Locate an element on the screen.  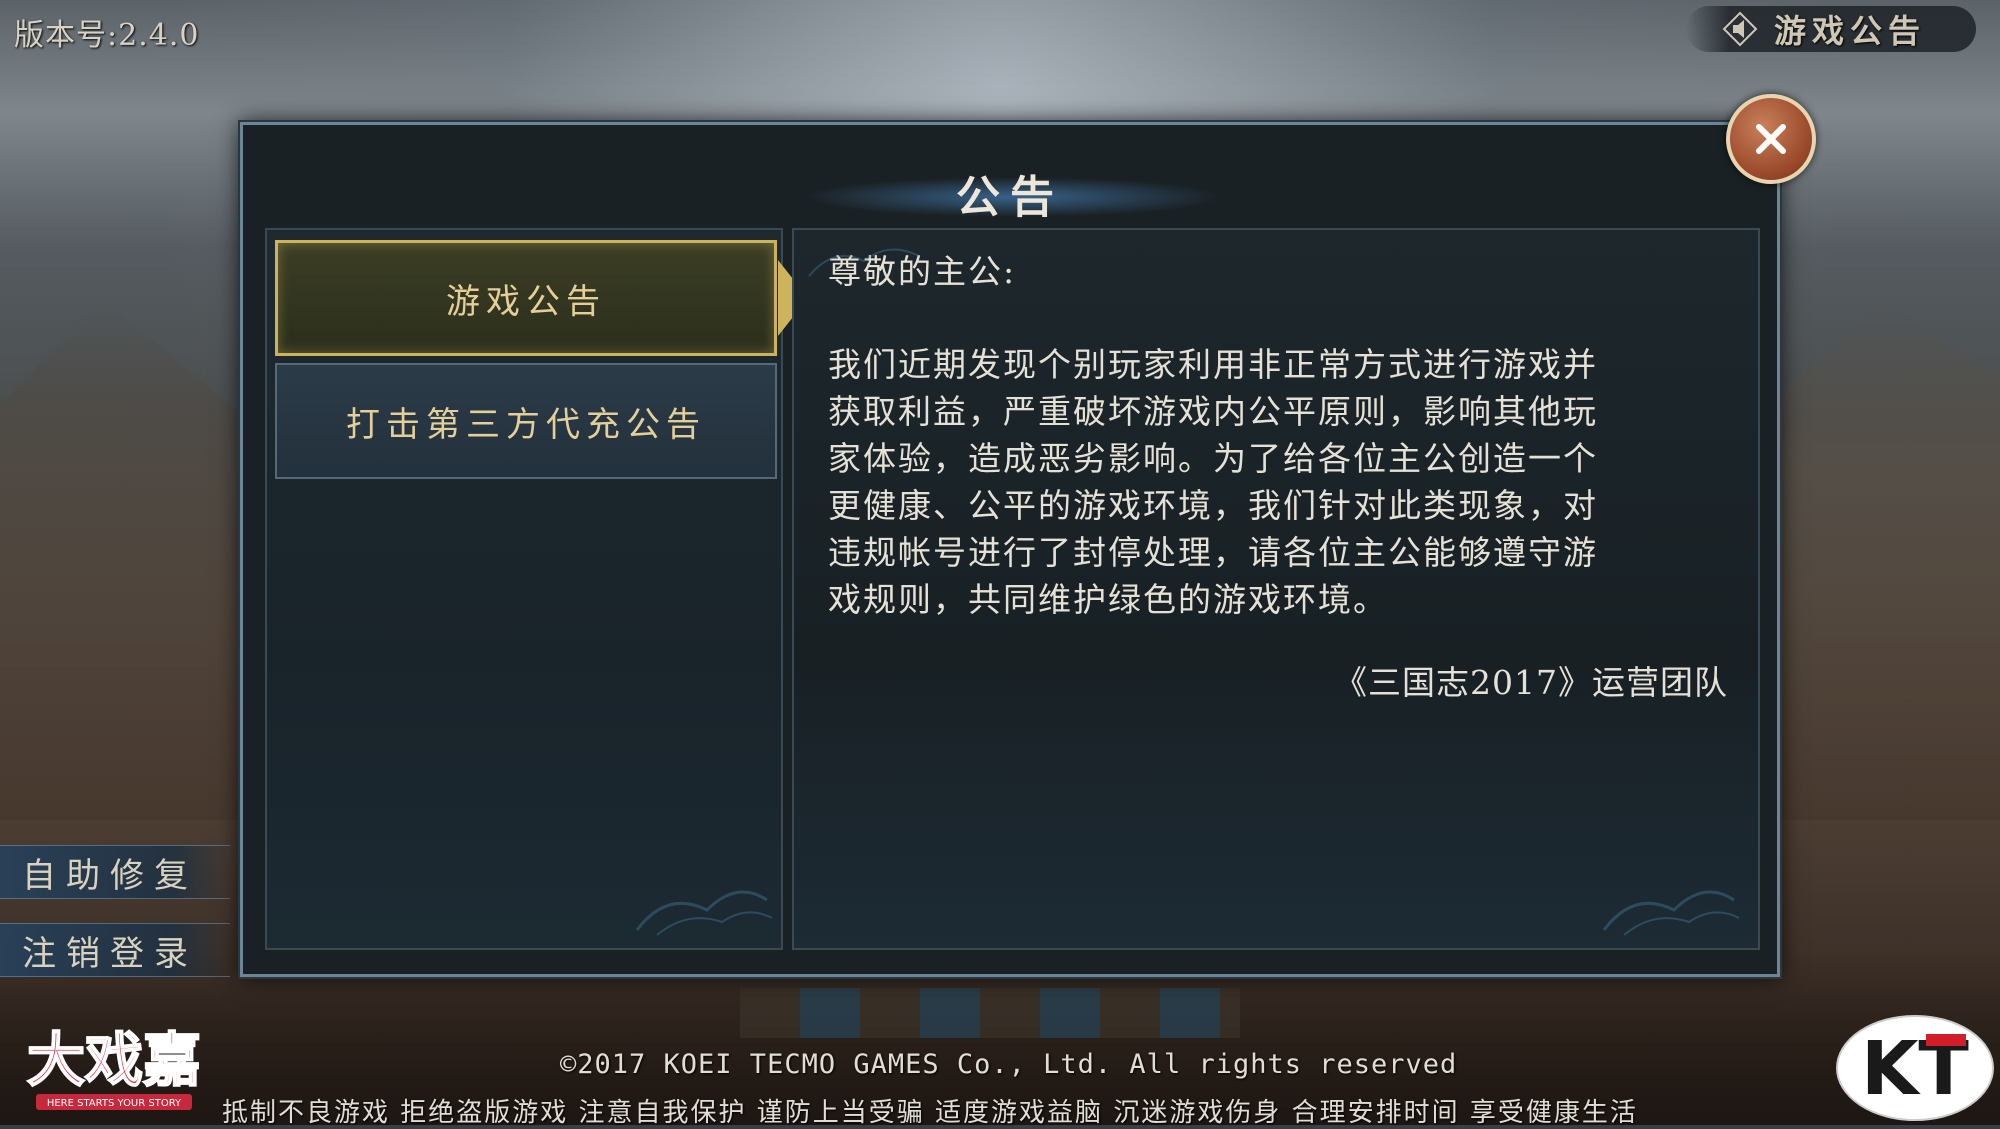
version-label: 版本号:2.4.0 is located at coordinates (107, 35).